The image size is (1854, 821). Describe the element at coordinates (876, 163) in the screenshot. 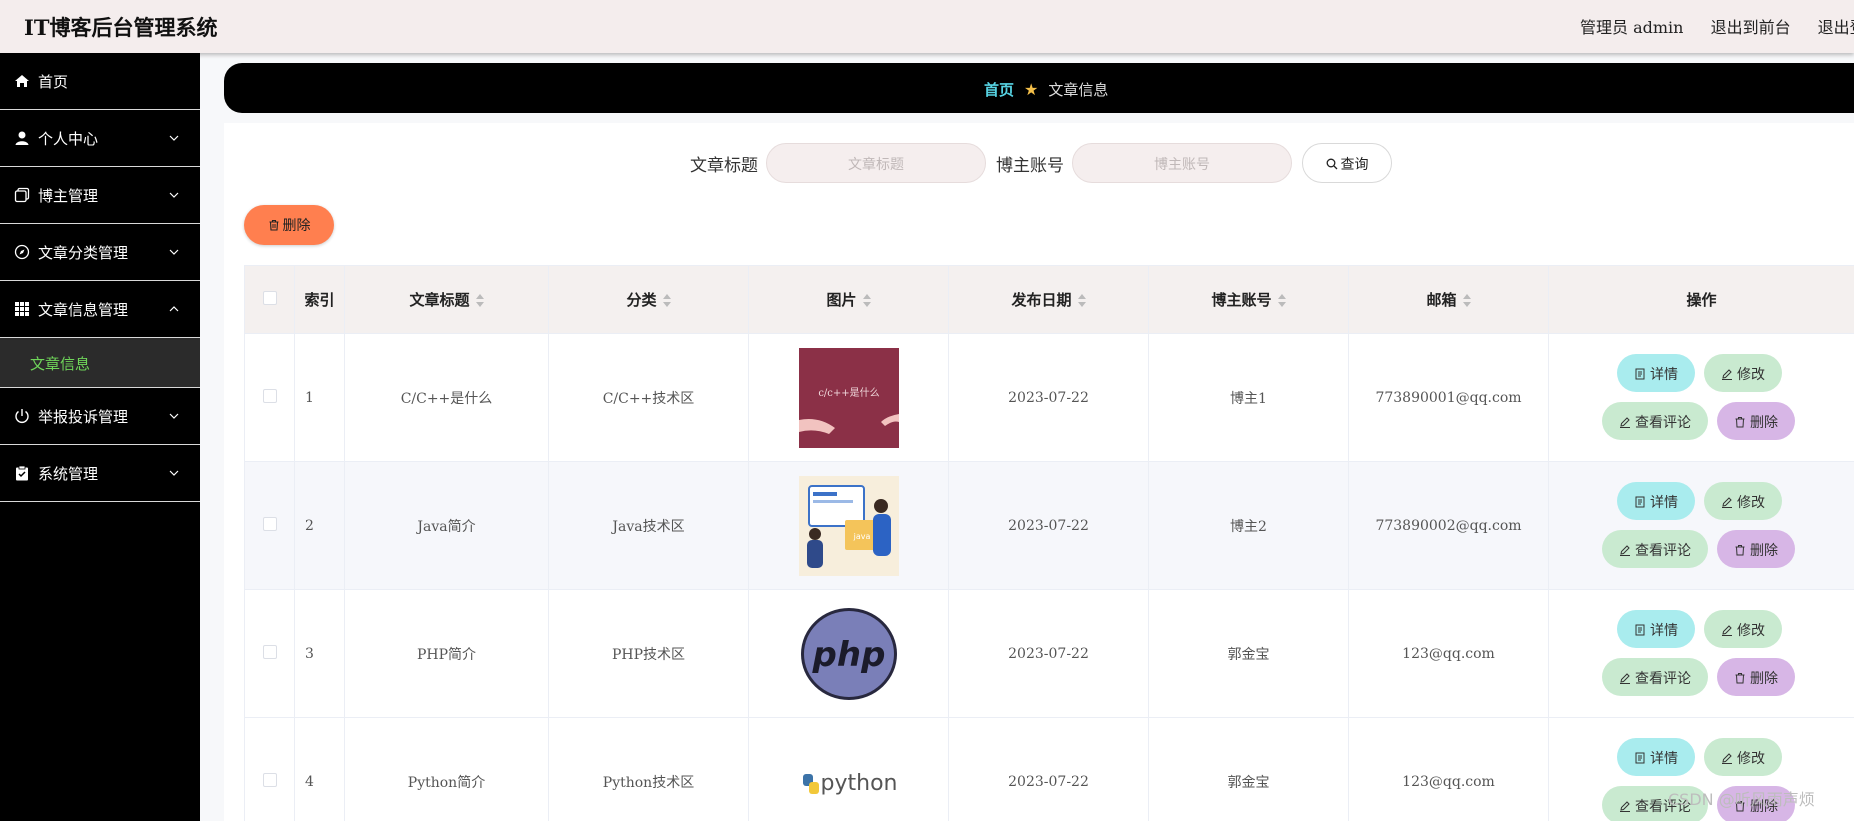

I see `title-search-input: 文章标题` at that location.